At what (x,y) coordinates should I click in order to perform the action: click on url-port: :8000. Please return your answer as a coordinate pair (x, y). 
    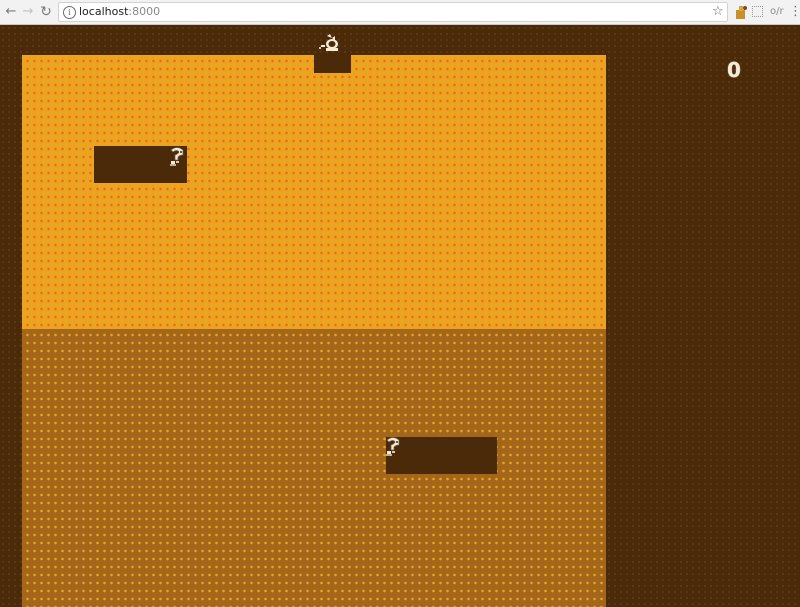
    Looking at the image, I should click on (144, 11).